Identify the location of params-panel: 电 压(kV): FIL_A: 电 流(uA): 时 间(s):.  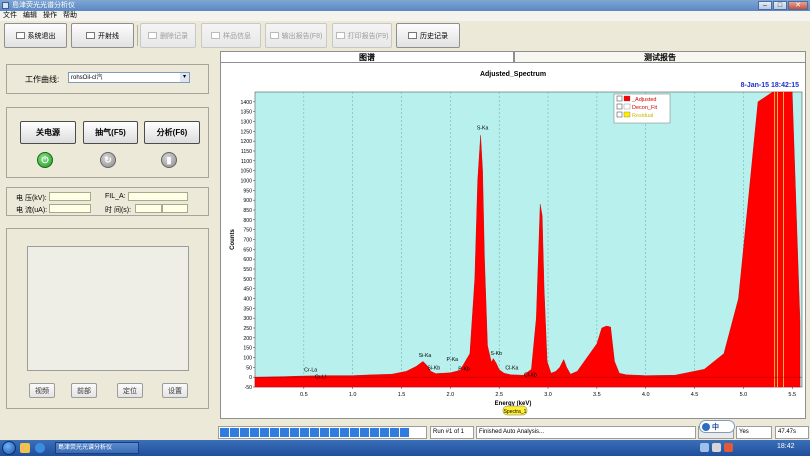
(107, 201).